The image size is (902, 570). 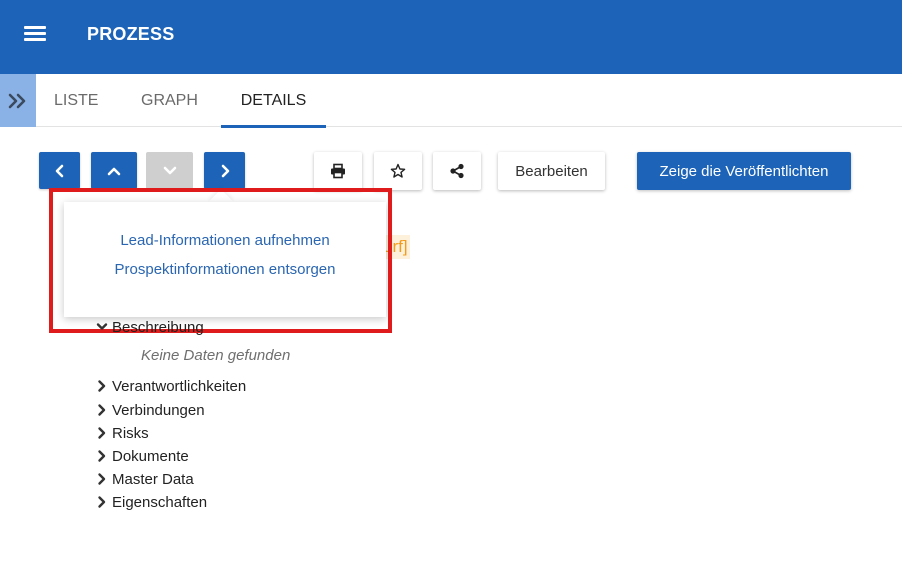 I want to click on chevron-left-icon, so click(x=59, y=170).